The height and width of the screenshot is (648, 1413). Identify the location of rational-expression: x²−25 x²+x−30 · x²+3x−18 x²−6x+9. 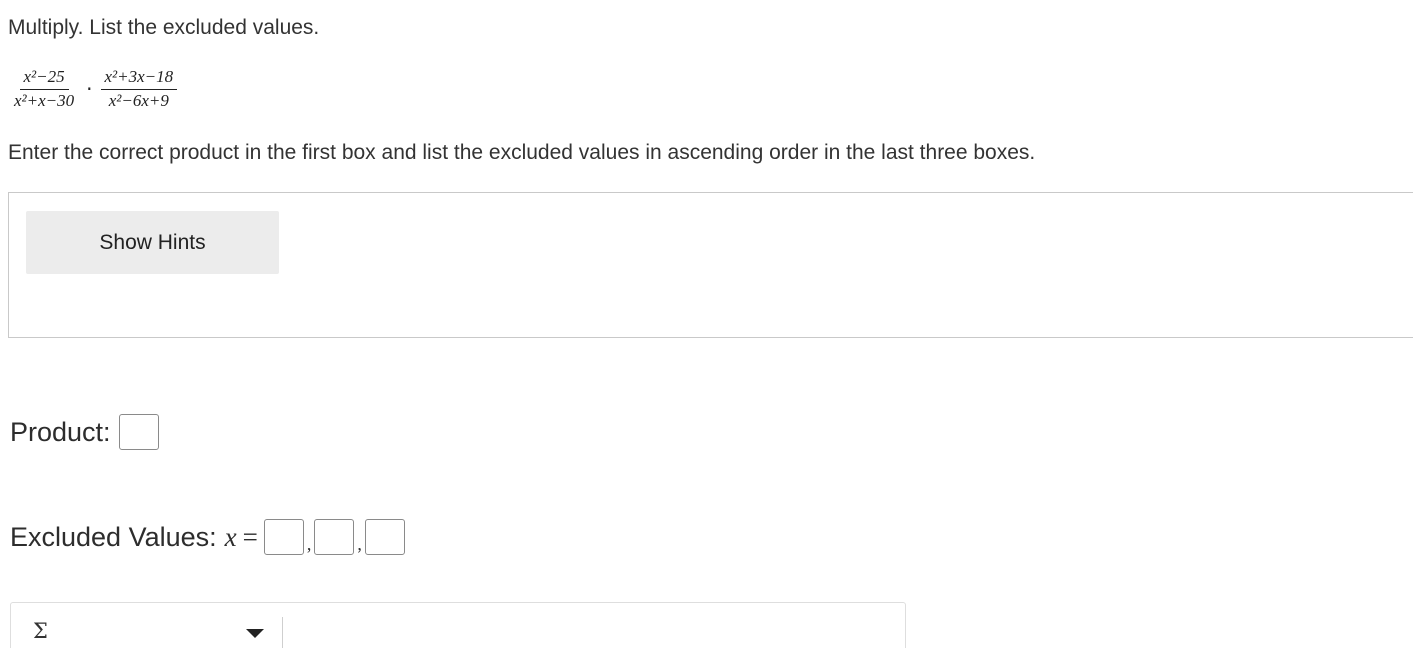
(94, 88).